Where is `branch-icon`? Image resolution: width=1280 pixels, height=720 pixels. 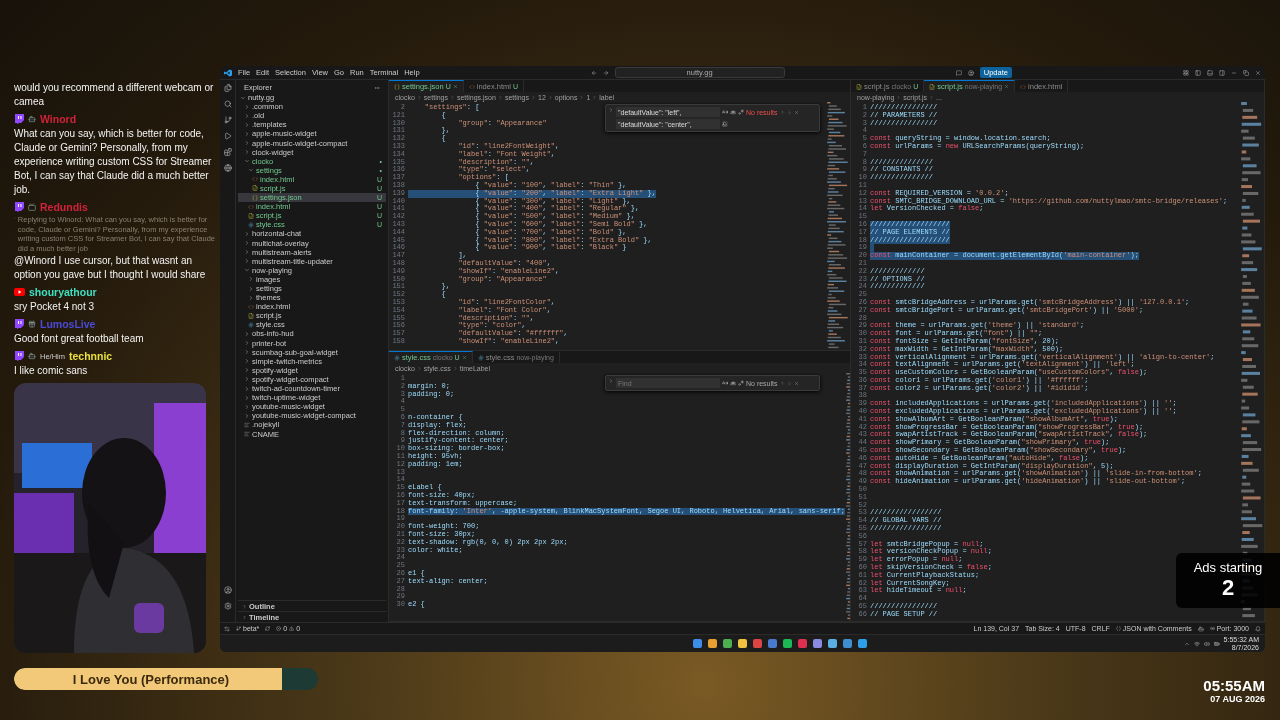
branch-icon is located at coordinates (238, 628).